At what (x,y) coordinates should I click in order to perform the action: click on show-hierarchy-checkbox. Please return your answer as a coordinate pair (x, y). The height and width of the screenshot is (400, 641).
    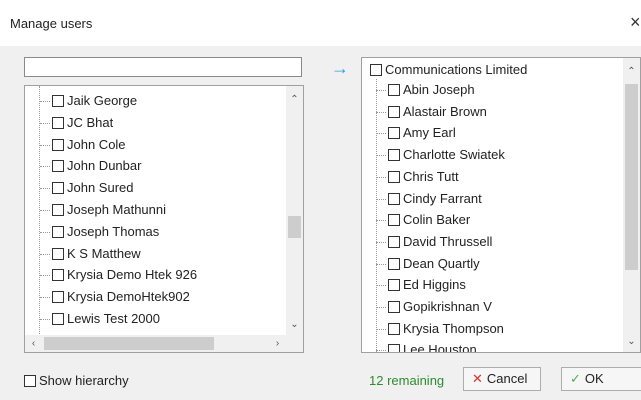
    Looking at the image, I should click on (30, 381).